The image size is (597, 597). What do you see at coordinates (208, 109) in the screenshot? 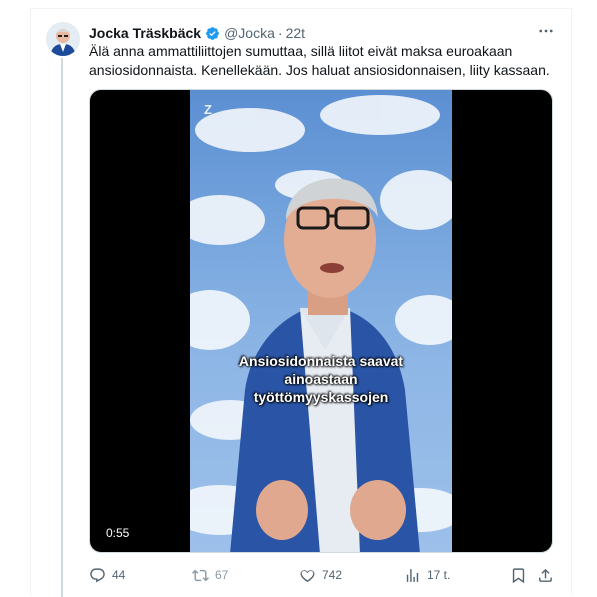
I see `watermark-logo: Z` at bounding box center [208, 109].